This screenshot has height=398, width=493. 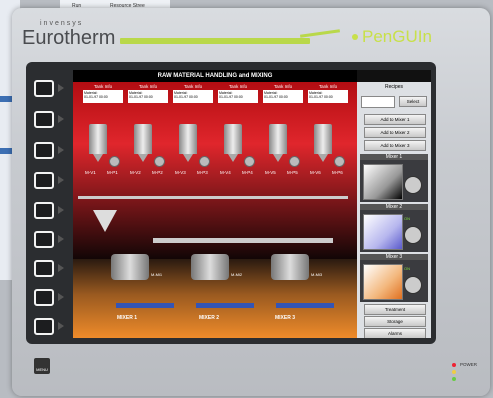 I want to click on treatment-button: Treatment, so click(x=395, y=309).